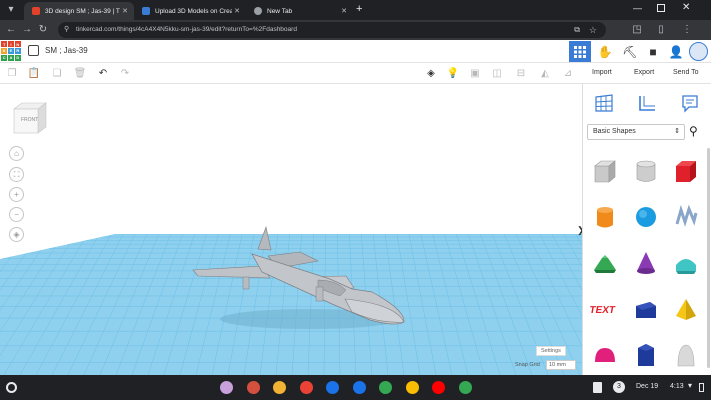 This screenshot has height=400, width=711. I want to click on blocks-hand-icon: ✋, so click(605, 51).